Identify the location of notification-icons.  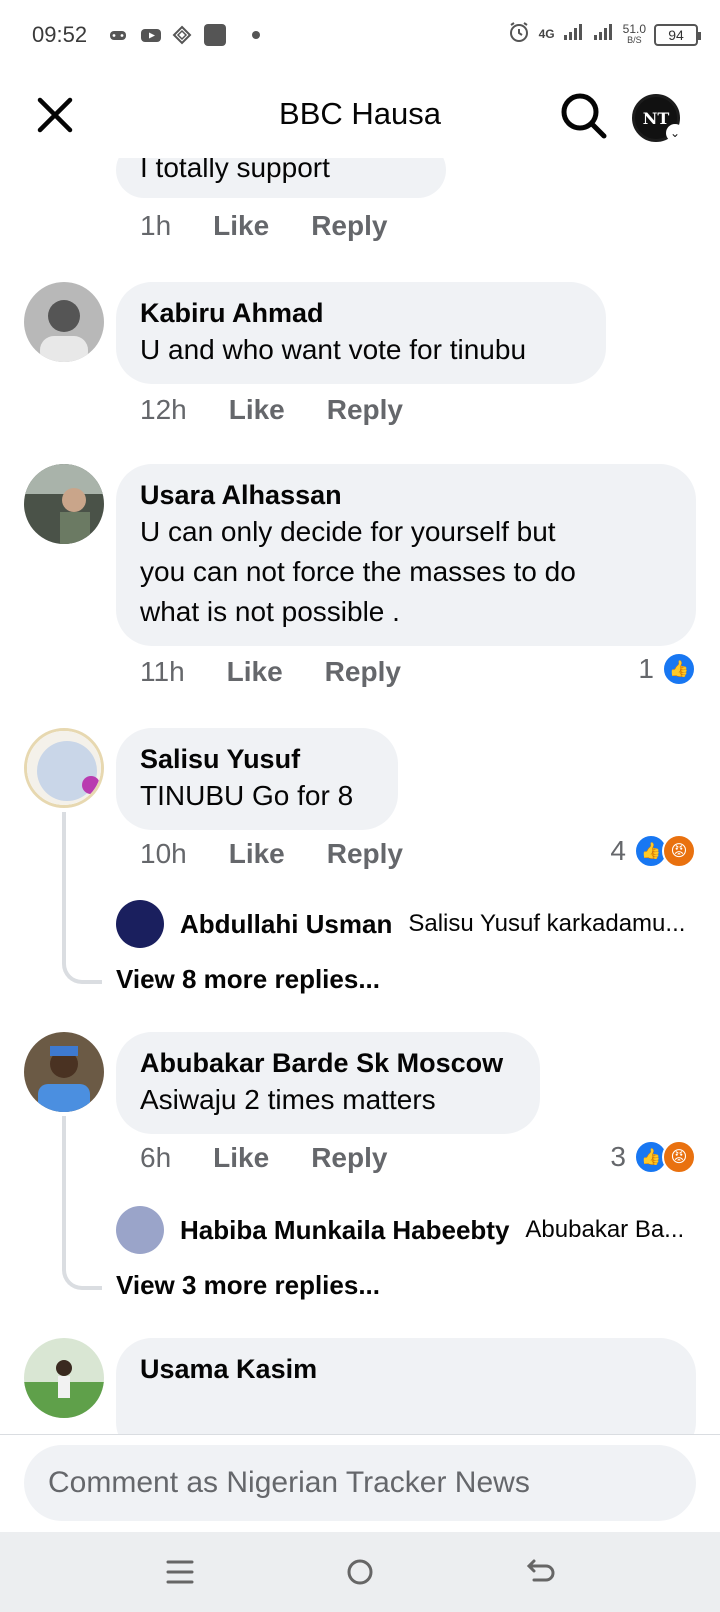
(184, 35).